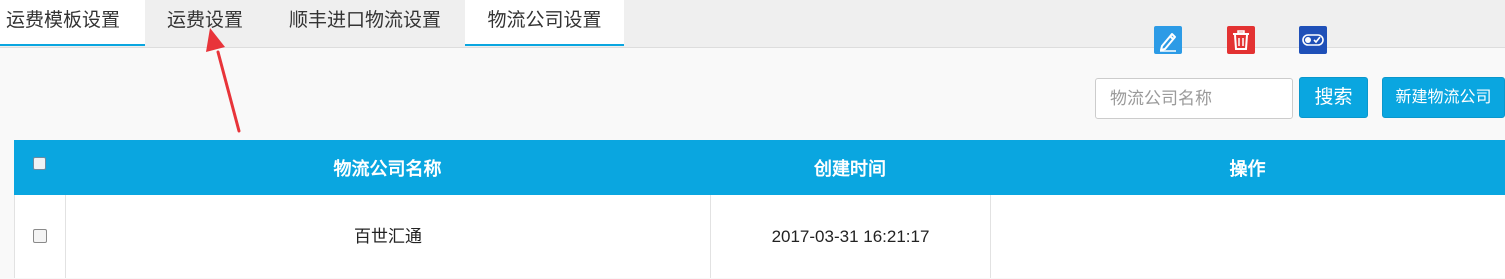 The width and height of the screenshot is (1505, 279). What do you see at coordinates (1241, 40) in the screenshot?
I see `trash-icon` at bounding box center [1241, 40].